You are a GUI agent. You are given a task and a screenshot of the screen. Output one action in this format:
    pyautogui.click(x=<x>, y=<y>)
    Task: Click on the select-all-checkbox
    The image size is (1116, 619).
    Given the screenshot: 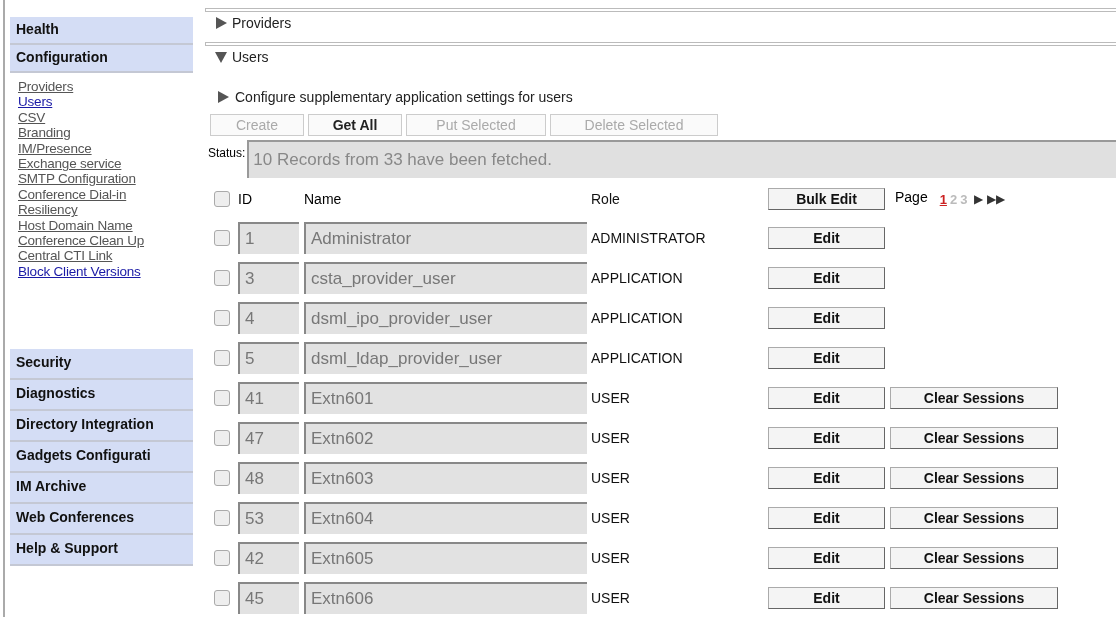 What is the action you would take?
    pyautogui.click(x=222, y=199)
    